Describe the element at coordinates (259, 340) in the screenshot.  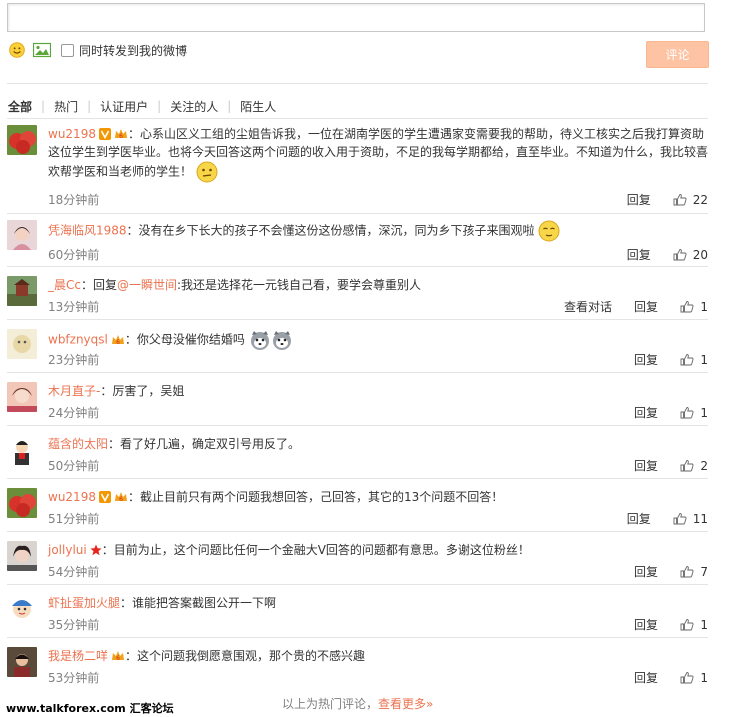
I see `husky-emoji-icon` at that location.